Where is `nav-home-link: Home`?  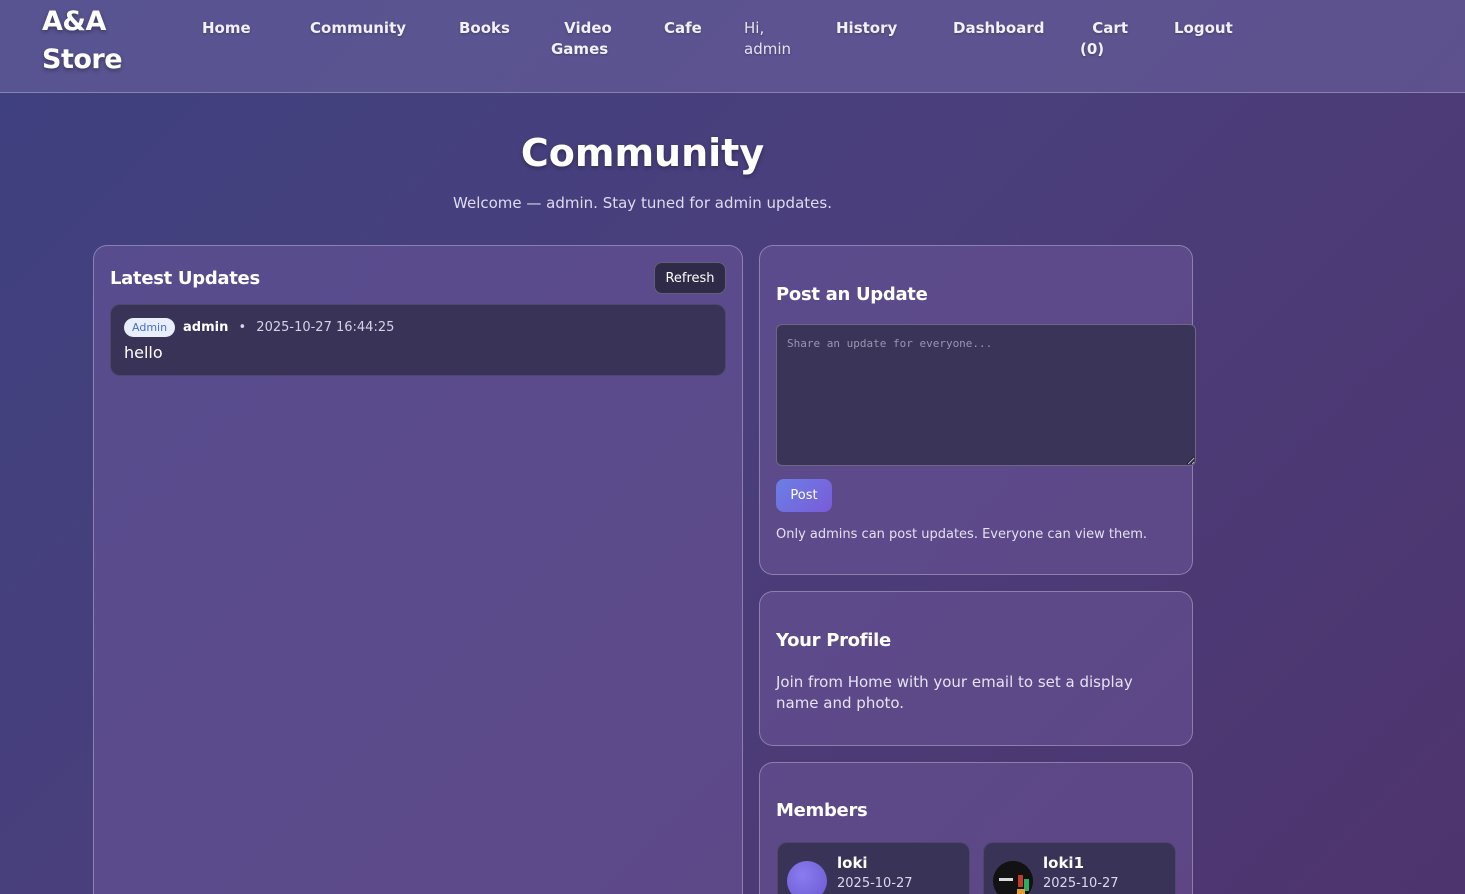
nav-home-link: Home is located at coordinates (226, 28).